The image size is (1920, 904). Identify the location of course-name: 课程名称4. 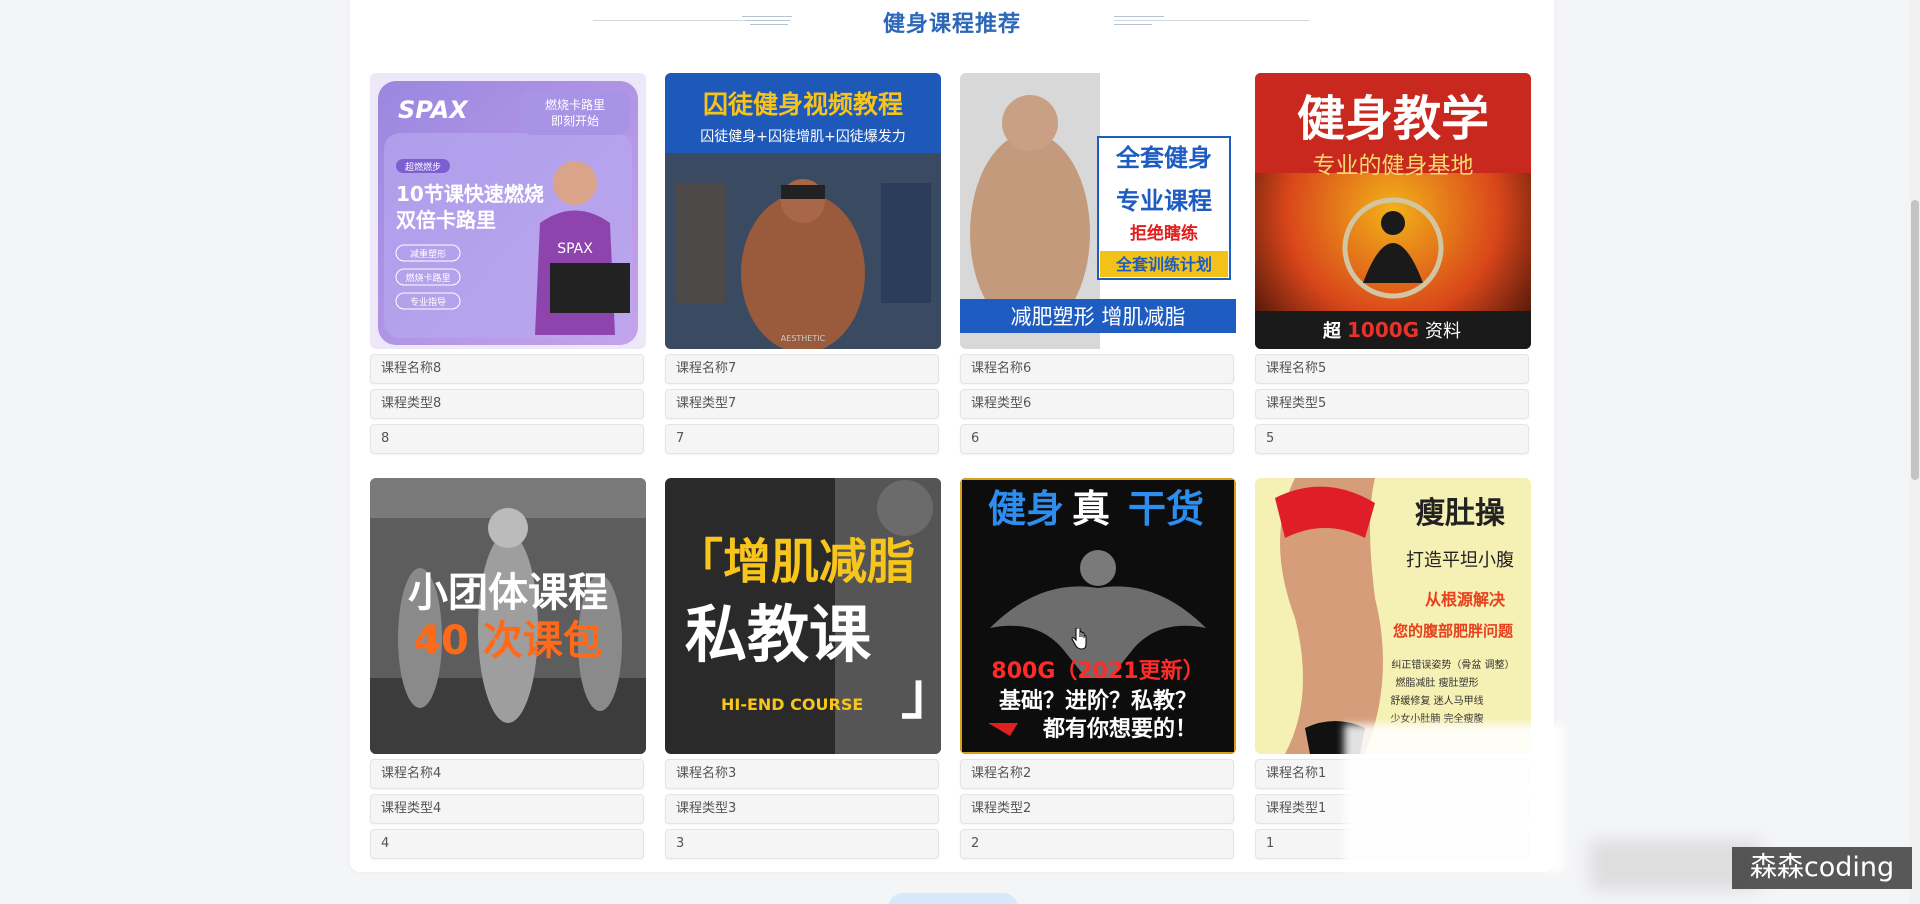
(507, 774).